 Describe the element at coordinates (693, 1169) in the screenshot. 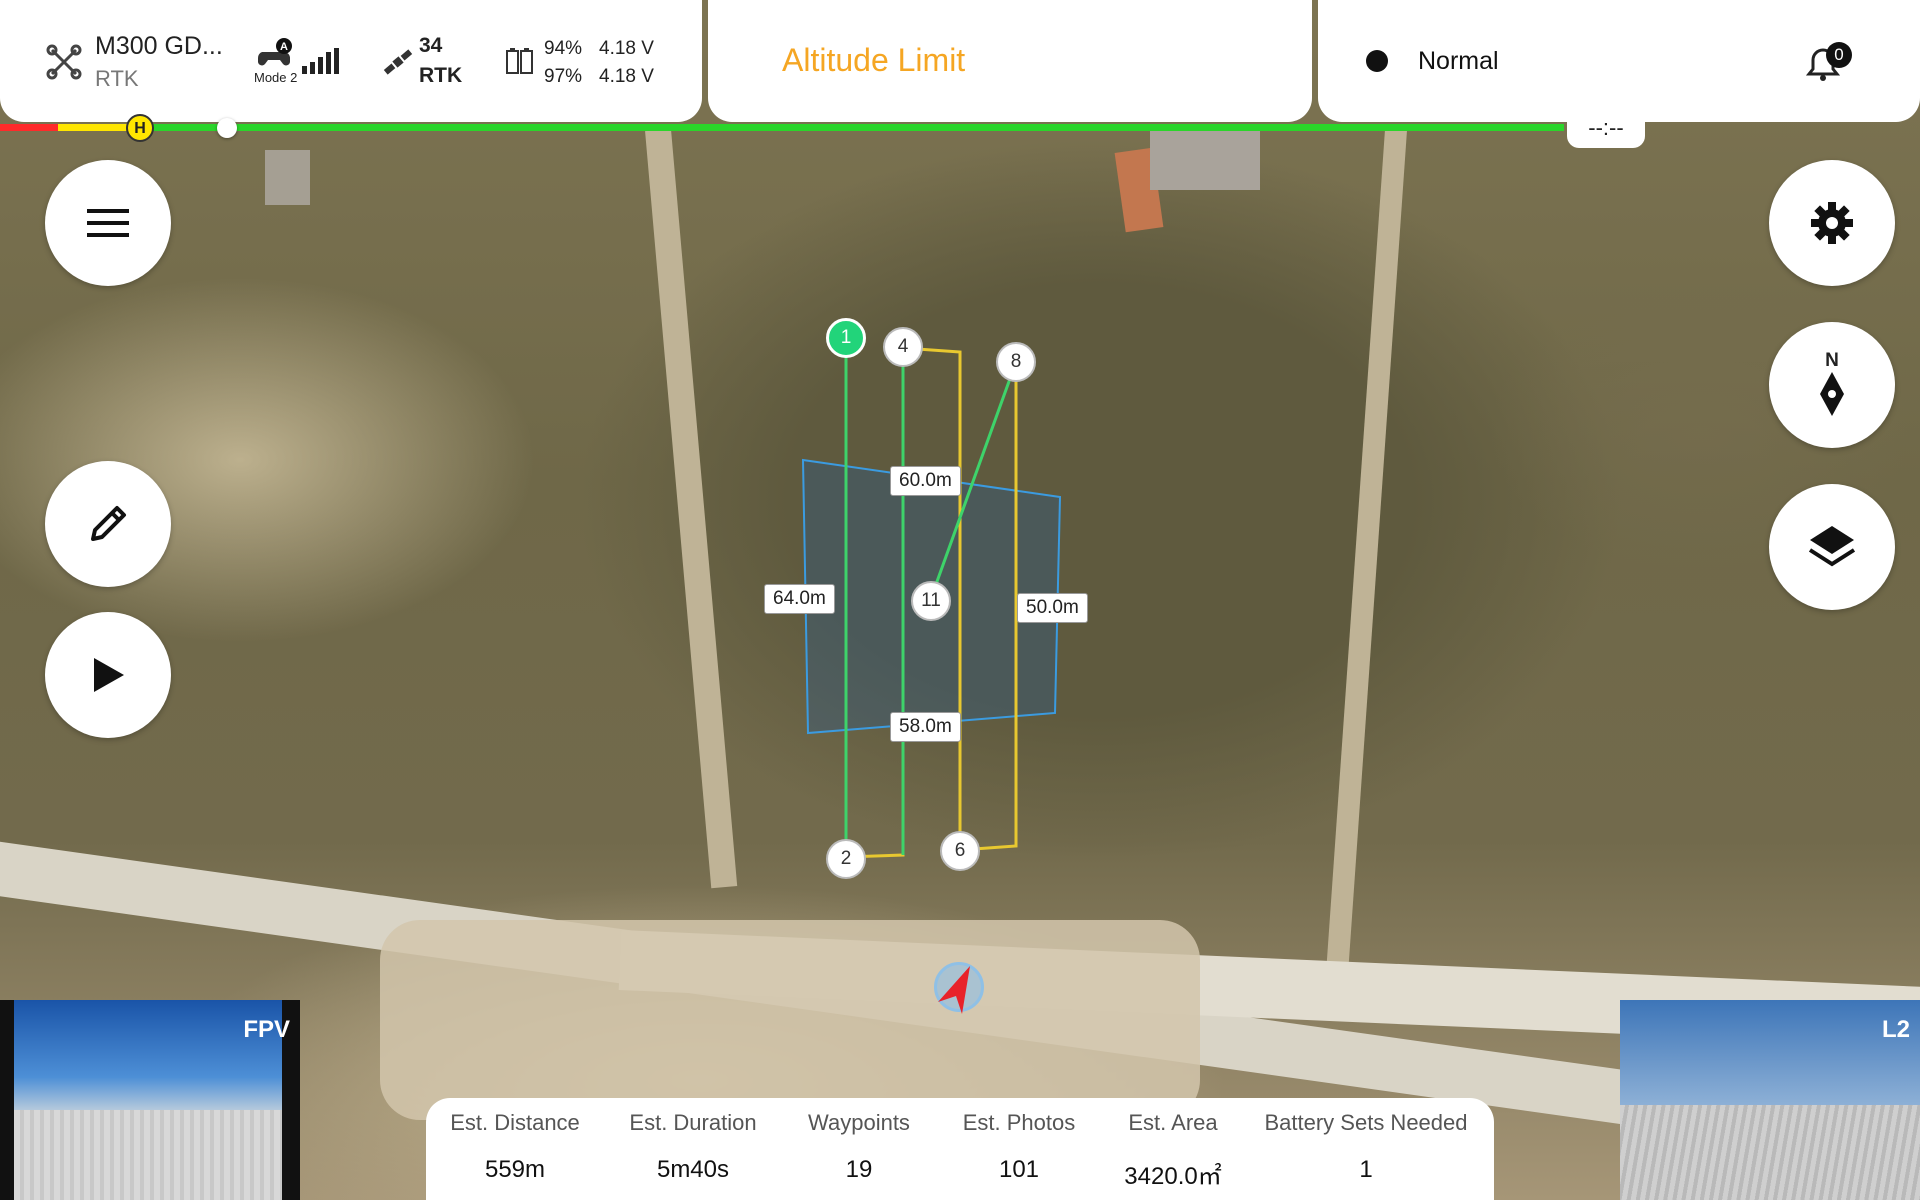

I see `stat-value: 5m40s` at that location.